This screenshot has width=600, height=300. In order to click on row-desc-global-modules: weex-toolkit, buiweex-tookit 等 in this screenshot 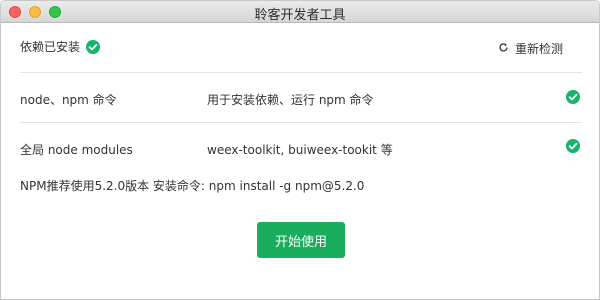, I will do `click(300, 150)`.